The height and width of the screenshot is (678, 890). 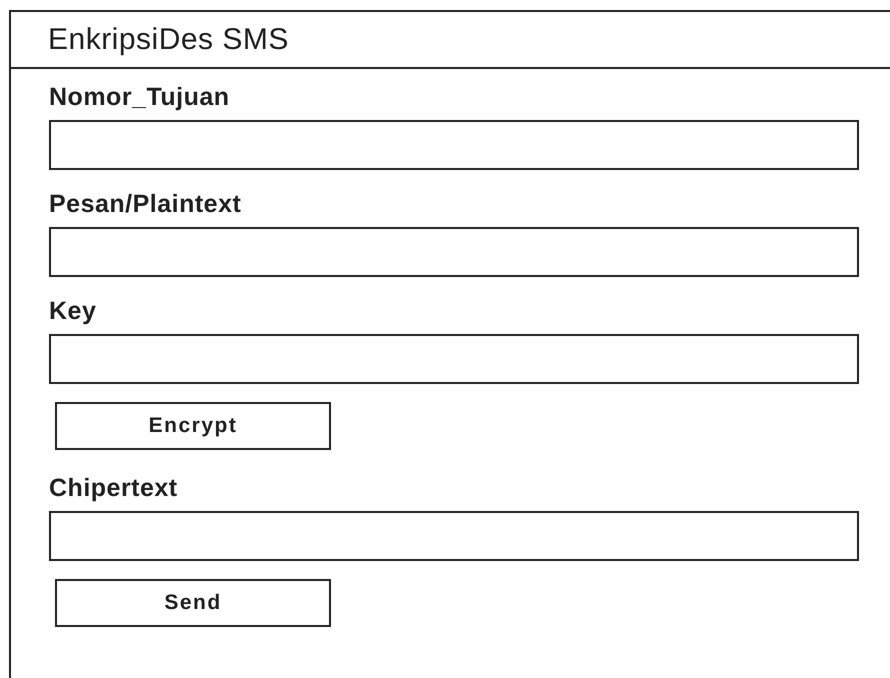 What do you see at coordinates (145, 204) in the screenshot?
I see `field-label: Pesan/Plaintext` at bounding box center [145, 204].